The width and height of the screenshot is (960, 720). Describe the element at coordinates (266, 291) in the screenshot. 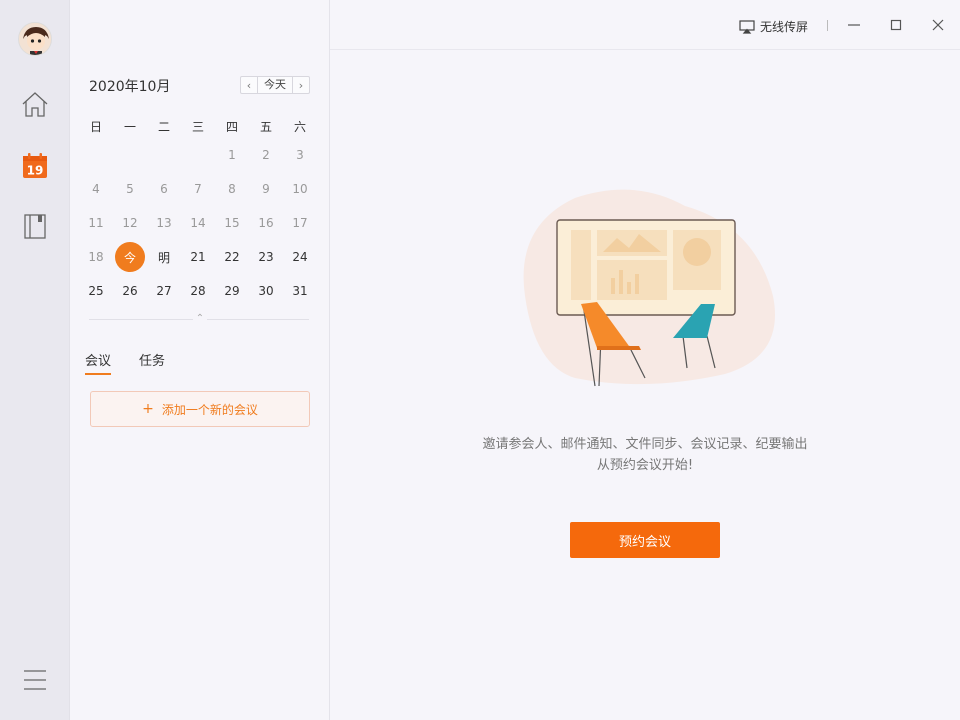

I see `calendar-day: 30` at that location.